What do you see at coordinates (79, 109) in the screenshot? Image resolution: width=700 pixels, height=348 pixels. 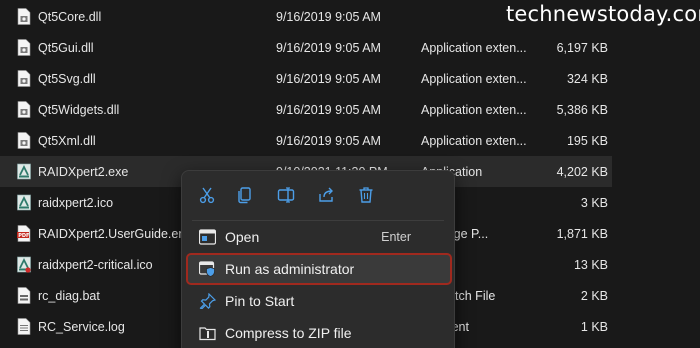 I see `file-name: Qt5Widgets.dll` at bounding box center [79, 109].